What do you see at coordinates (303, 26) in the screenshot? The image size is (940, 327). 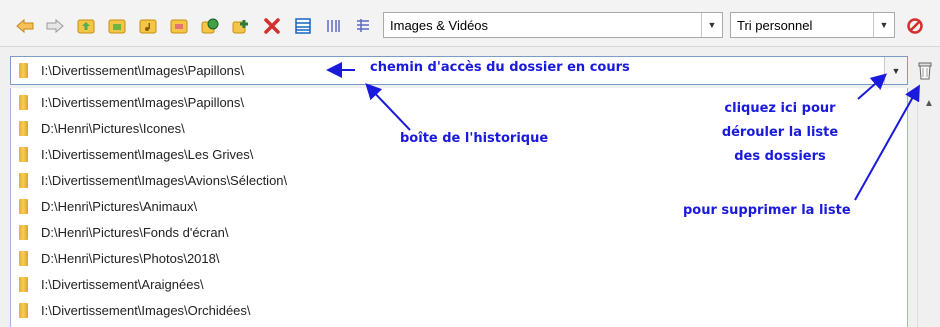 I see `view-list-icon` at bounding box center [303, 26].